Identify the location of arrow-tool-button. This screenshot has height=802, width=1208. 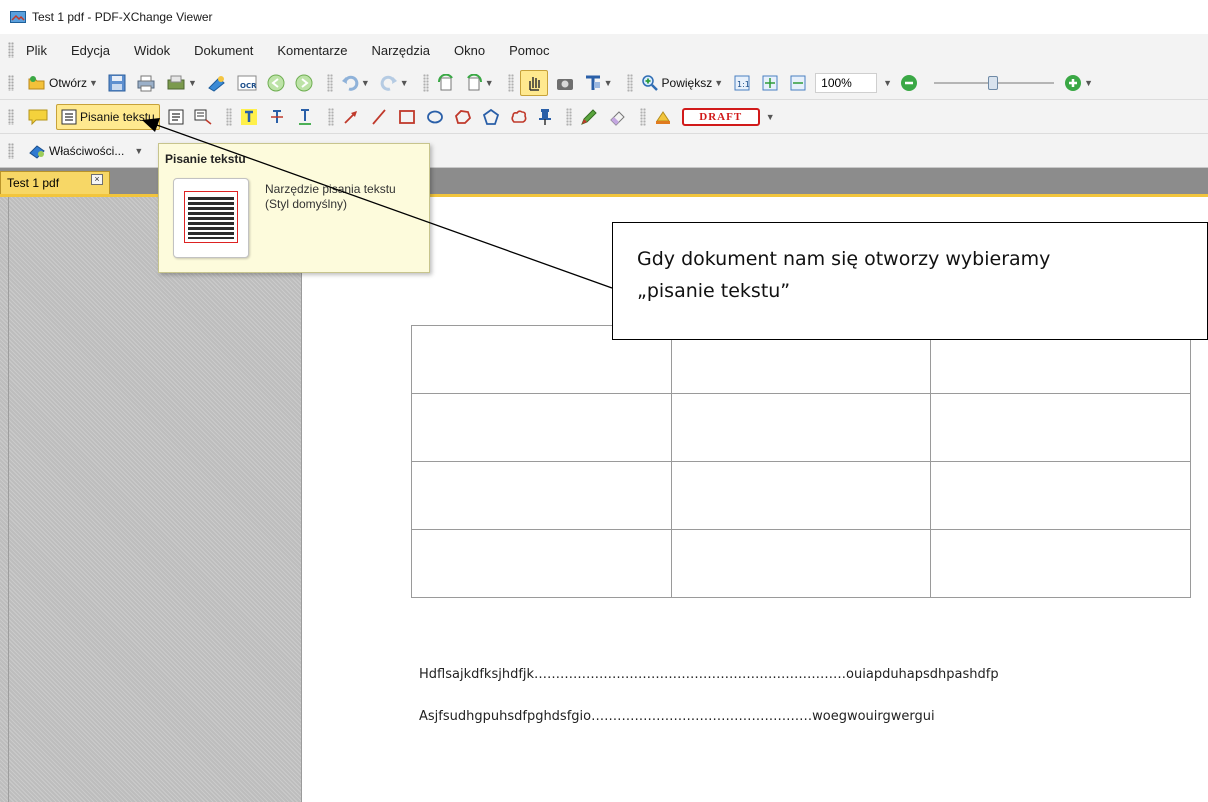
(351, 117).